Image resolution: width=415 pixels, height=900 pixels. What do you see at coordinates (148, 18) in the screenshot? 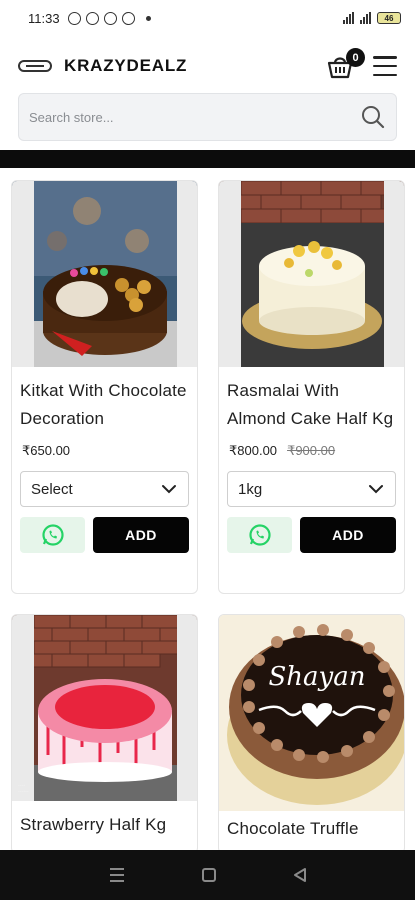
I see `more-notifications-icon` at bounding box center [148, 18].